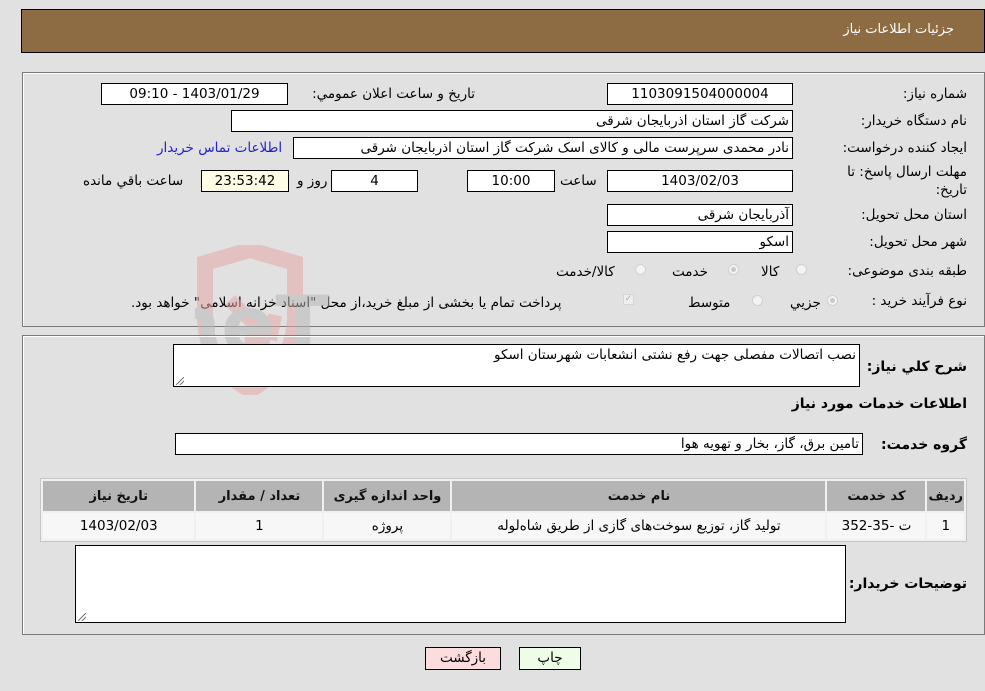 Image resolution: width=985 pixels, height=691 pixels. Describe the element at coordinates (913, 121) in the screenshot. I see `buyer-org-label: نام دستگاه خريدار:` at that location.